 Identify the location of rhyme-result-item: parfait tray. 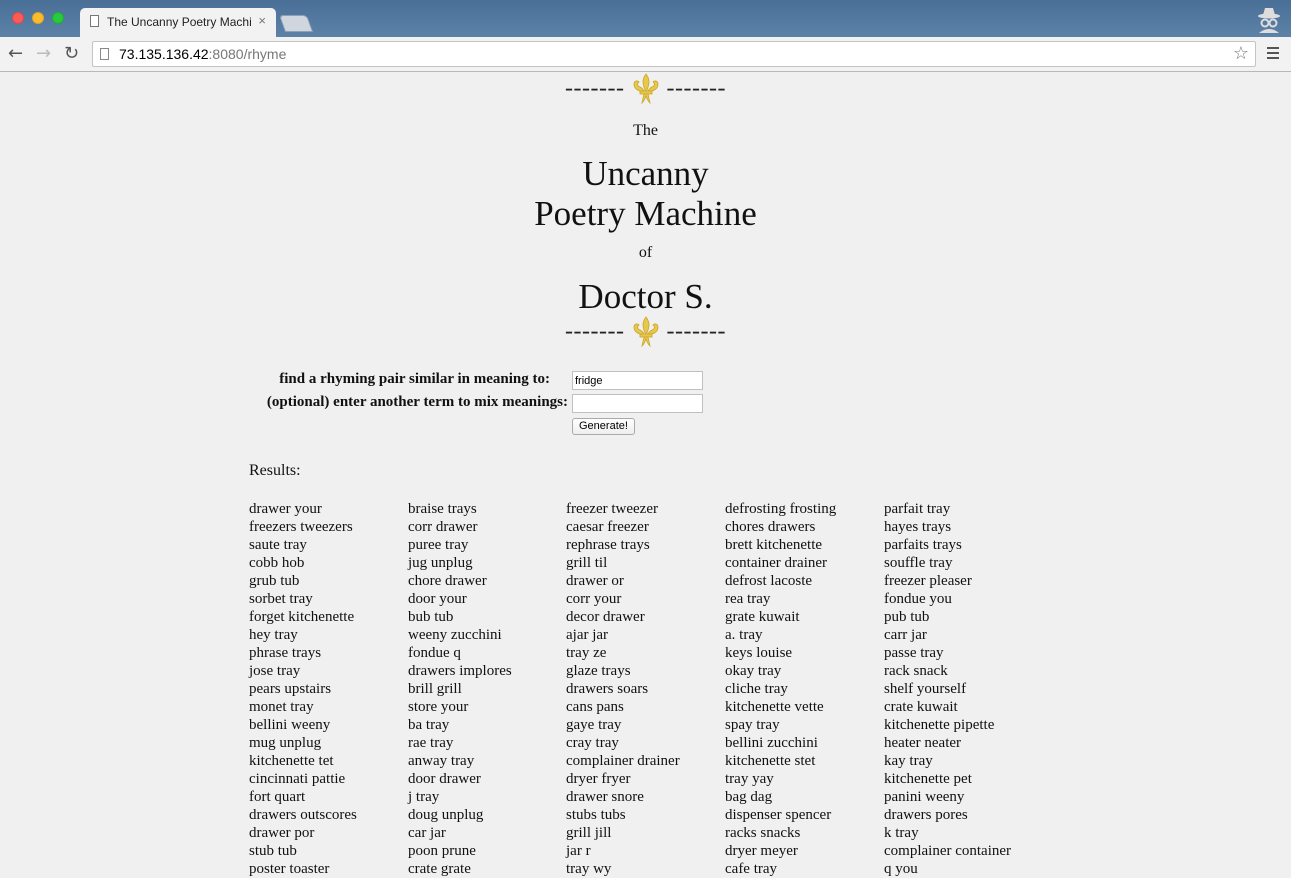
(917, 509).